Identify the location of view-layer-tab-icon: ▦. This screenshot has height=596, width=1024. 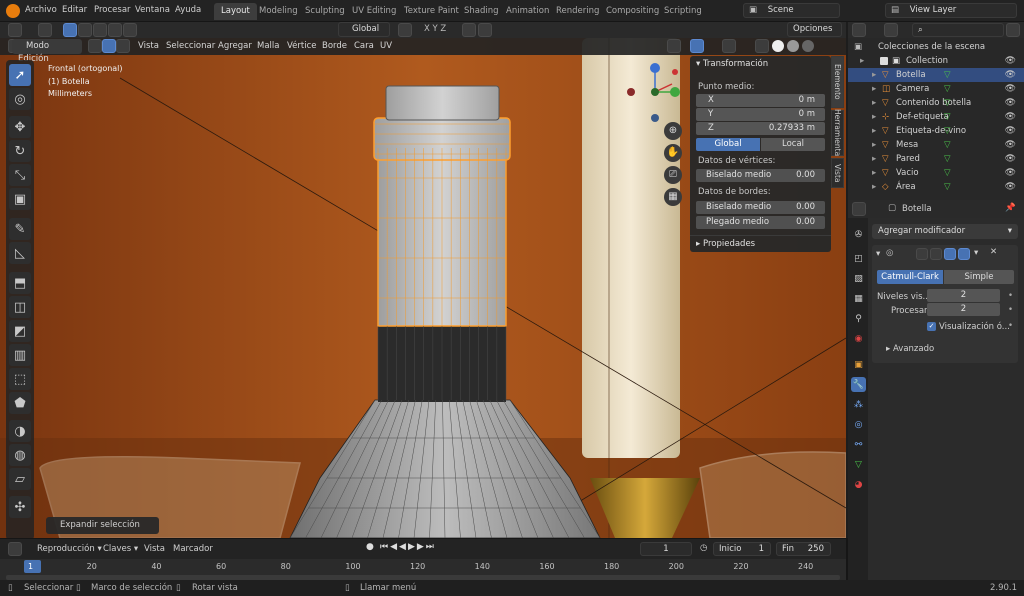
(858, 298).